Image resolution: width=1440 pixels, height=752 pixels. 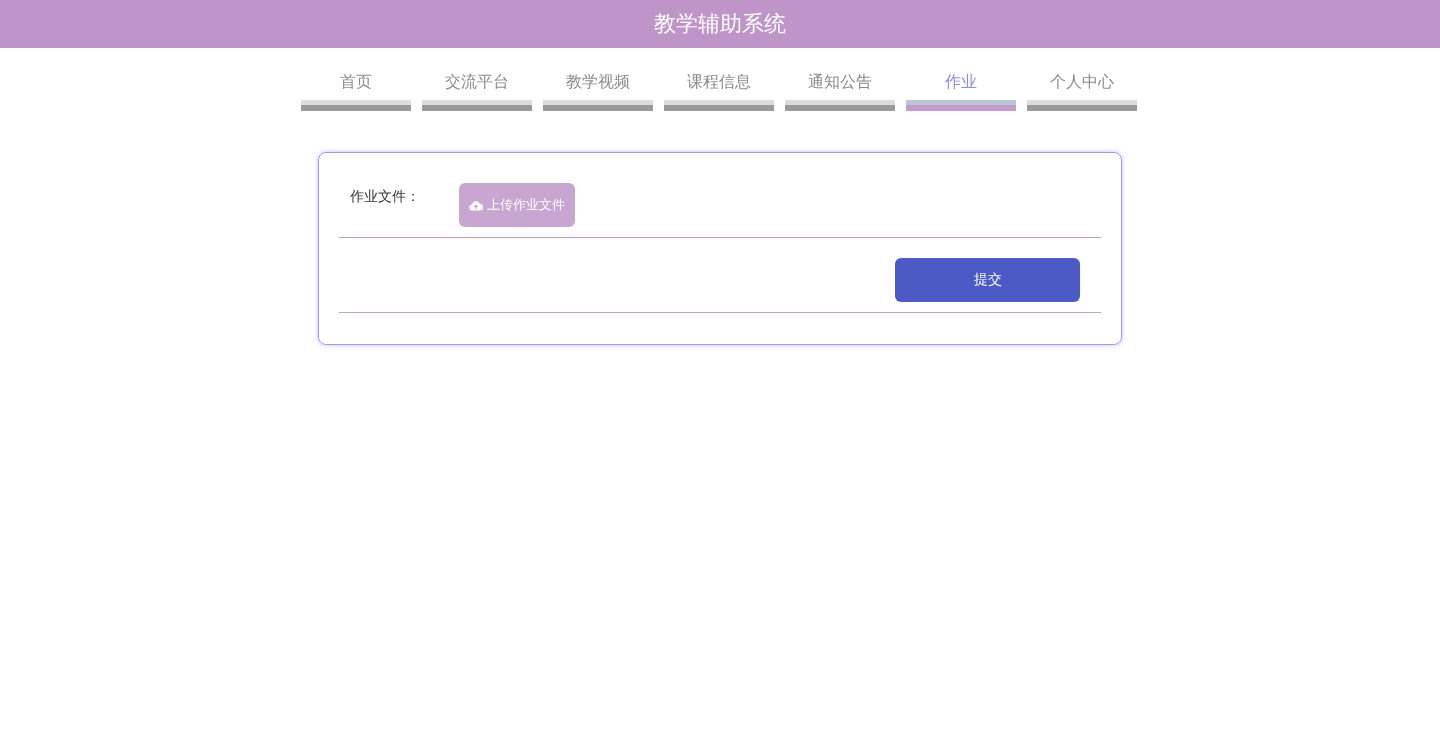 What do you see at coordinates (517, 205) in the screenshot?
I see `upload-button: 上传作业文件` at bounding box center [517, 205].